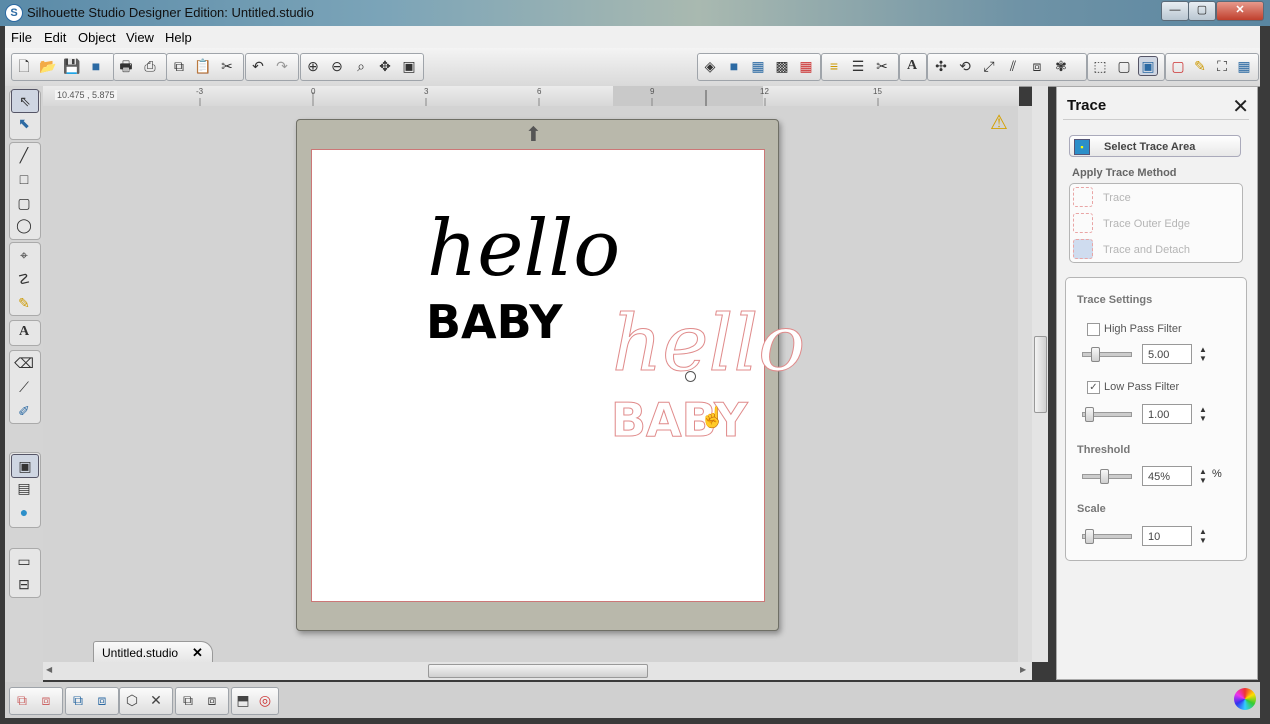  Describe the element at coordinates (140, 37) in the screenshot. I see `menu-view: View` at that location.